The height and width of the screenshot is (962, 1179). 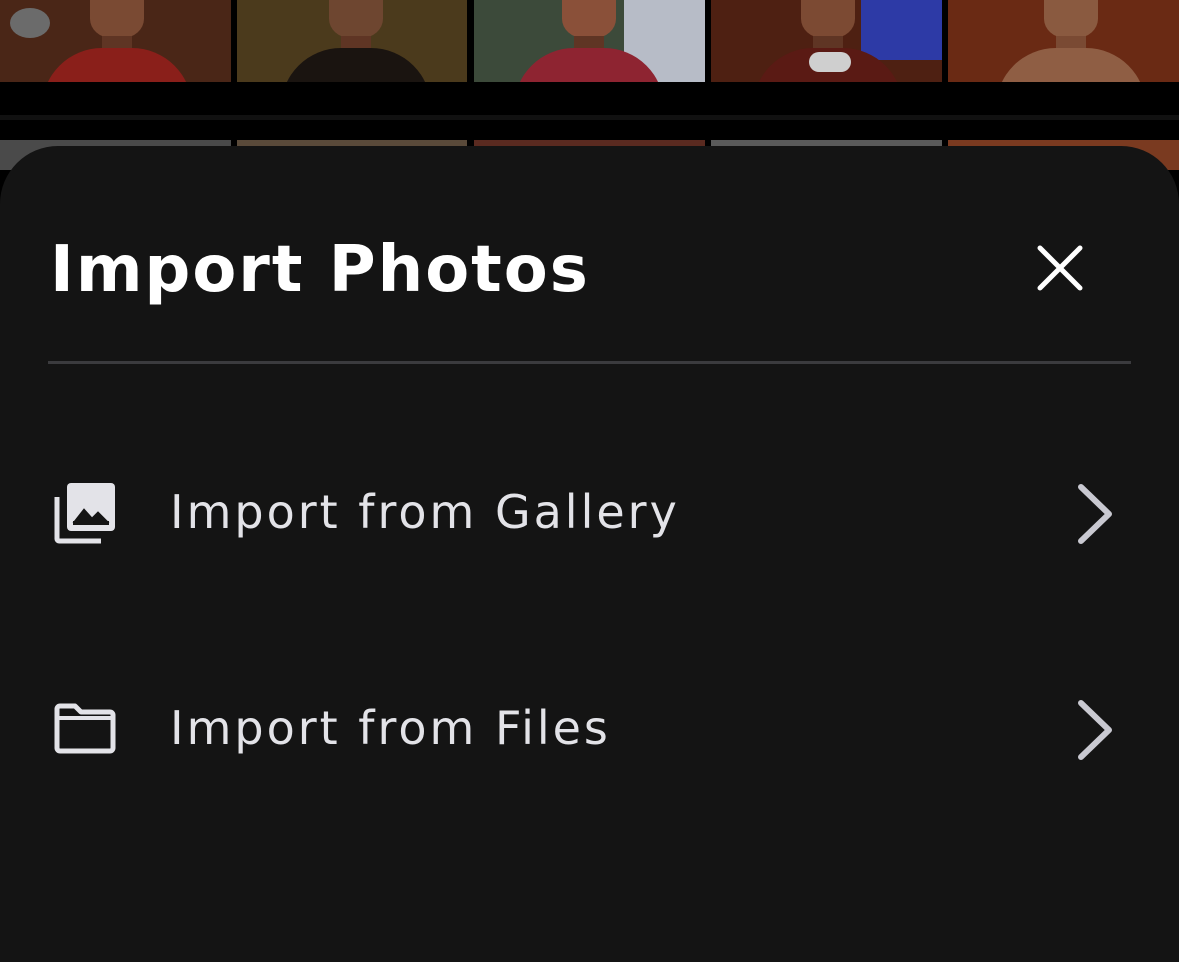 I want to click on close-button, so click(x=1060, y=268).